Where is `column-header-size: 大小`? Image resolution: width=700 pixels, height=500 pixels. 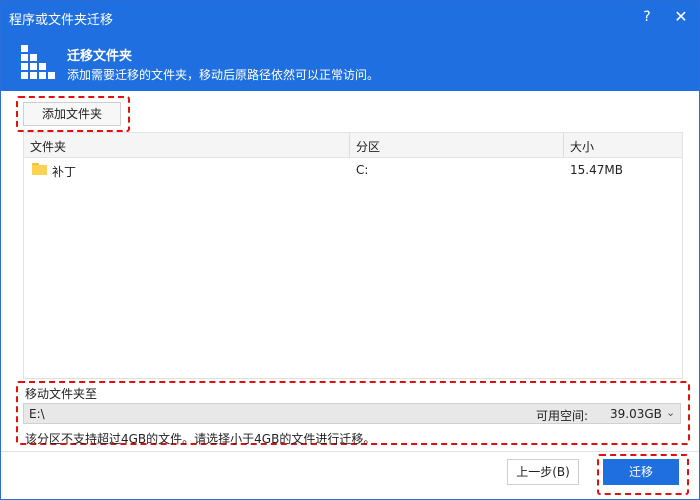 column-header-size: 大小 is located at coordinates (582, 146).